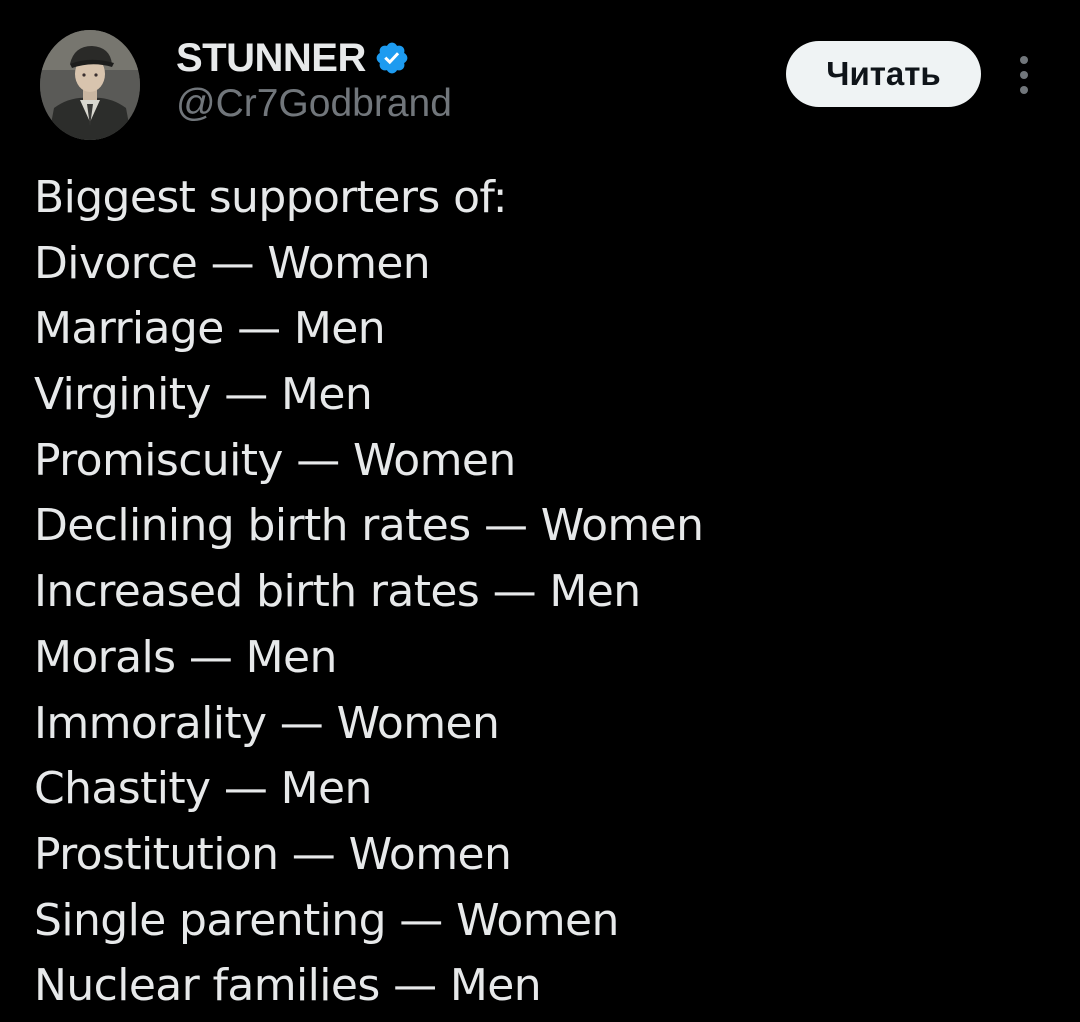 Image resolution: width=1080 pixels, height=1022 pixels. Describe the element at coordinates (185, 657) in the screenshot. I see `tweet-line: Morals — Men` at that location.